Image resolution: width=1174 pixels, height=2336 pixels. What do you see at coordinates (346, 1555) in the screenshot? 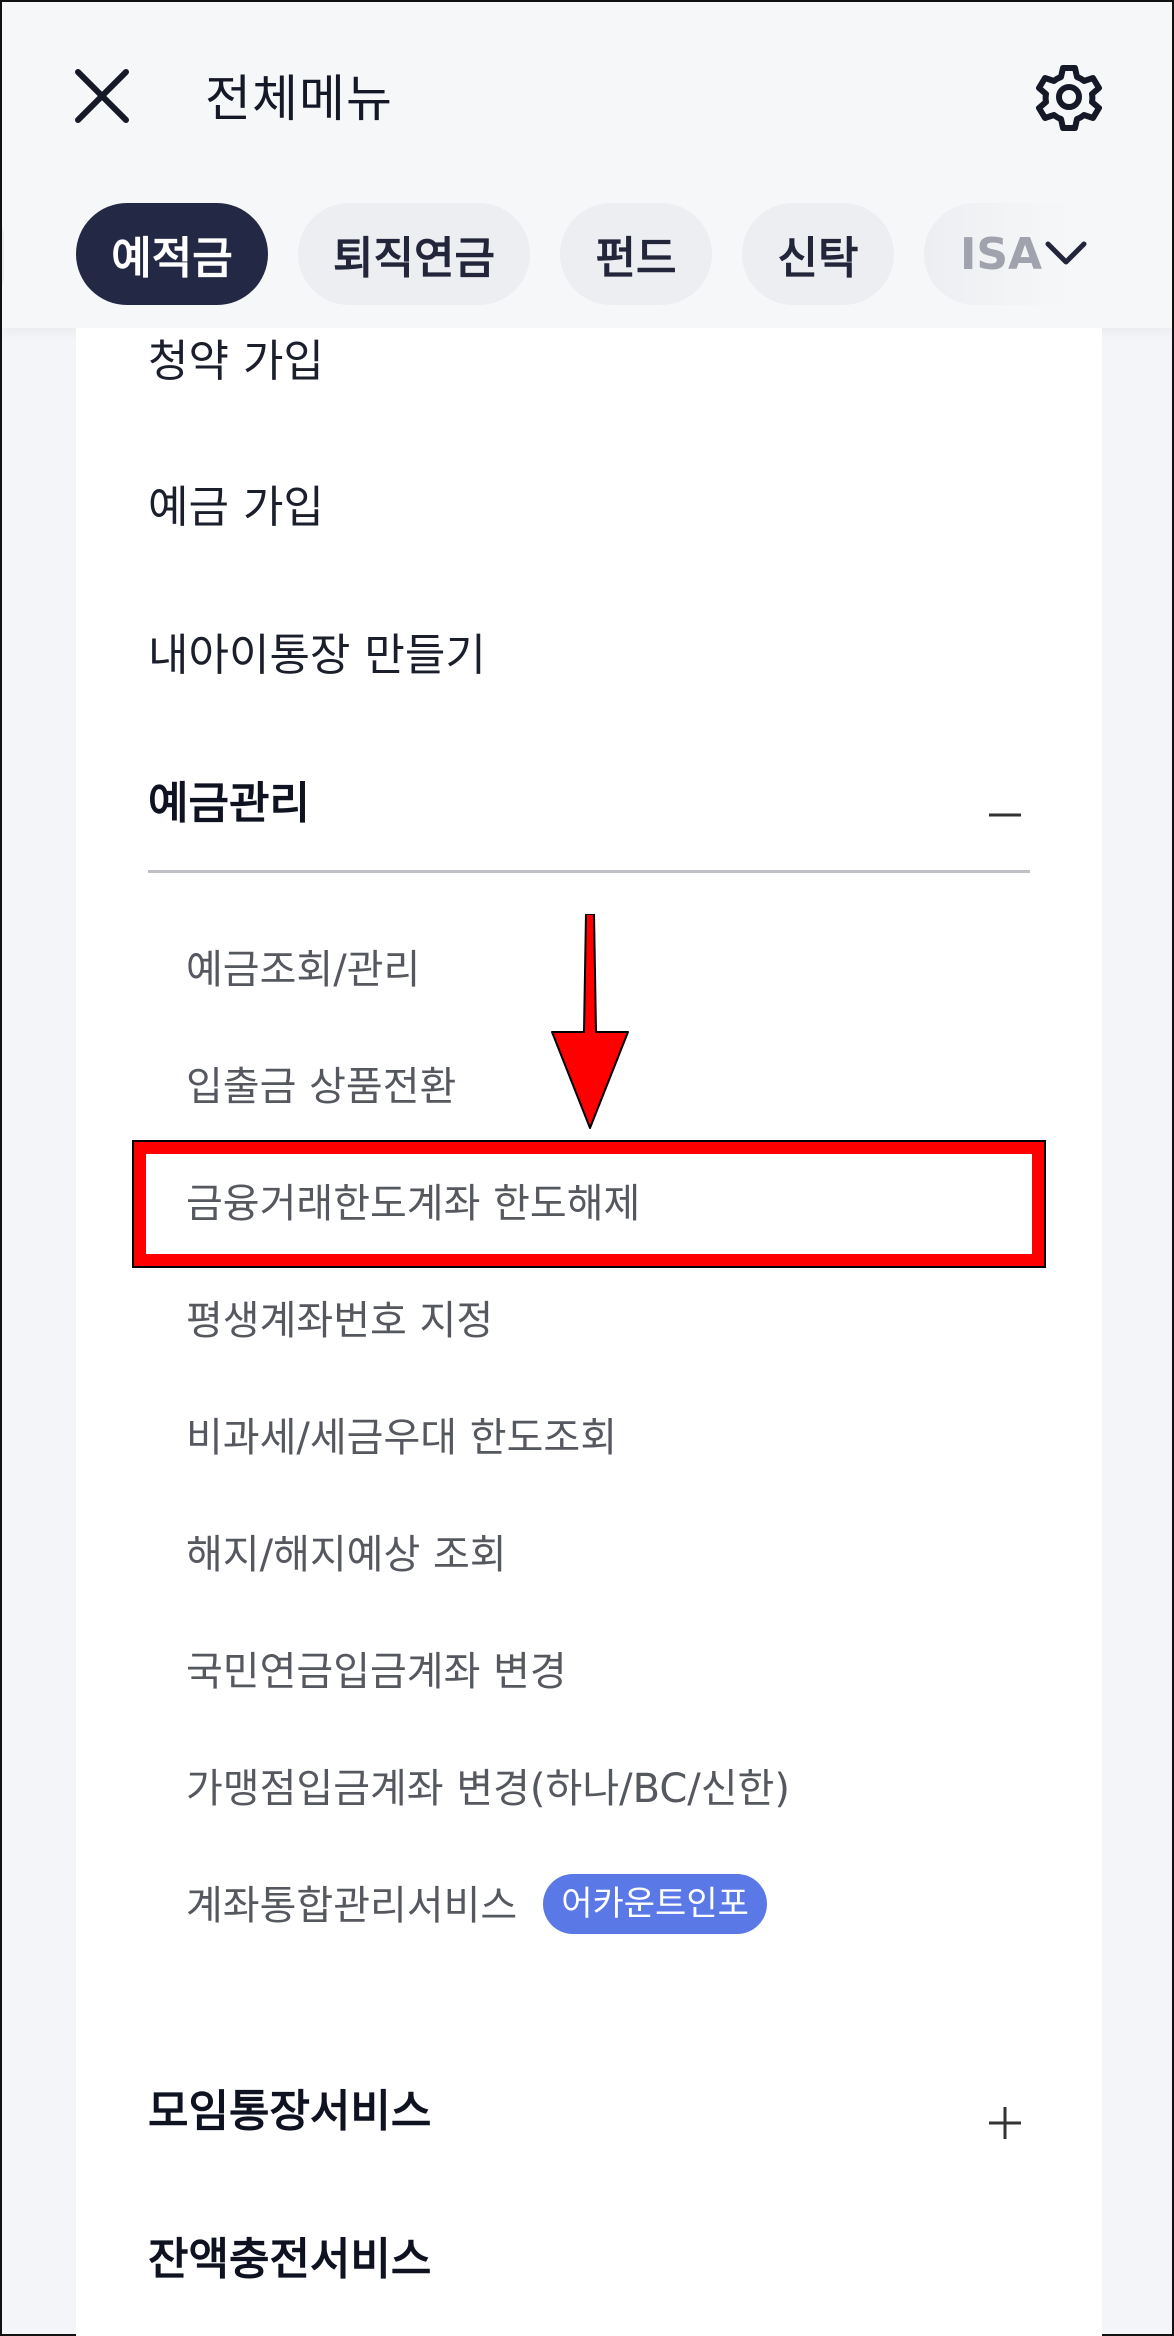
I see `sub-item-termination-inquiry: 해지/해지예상 조회` at bounding box center [346, 1555].